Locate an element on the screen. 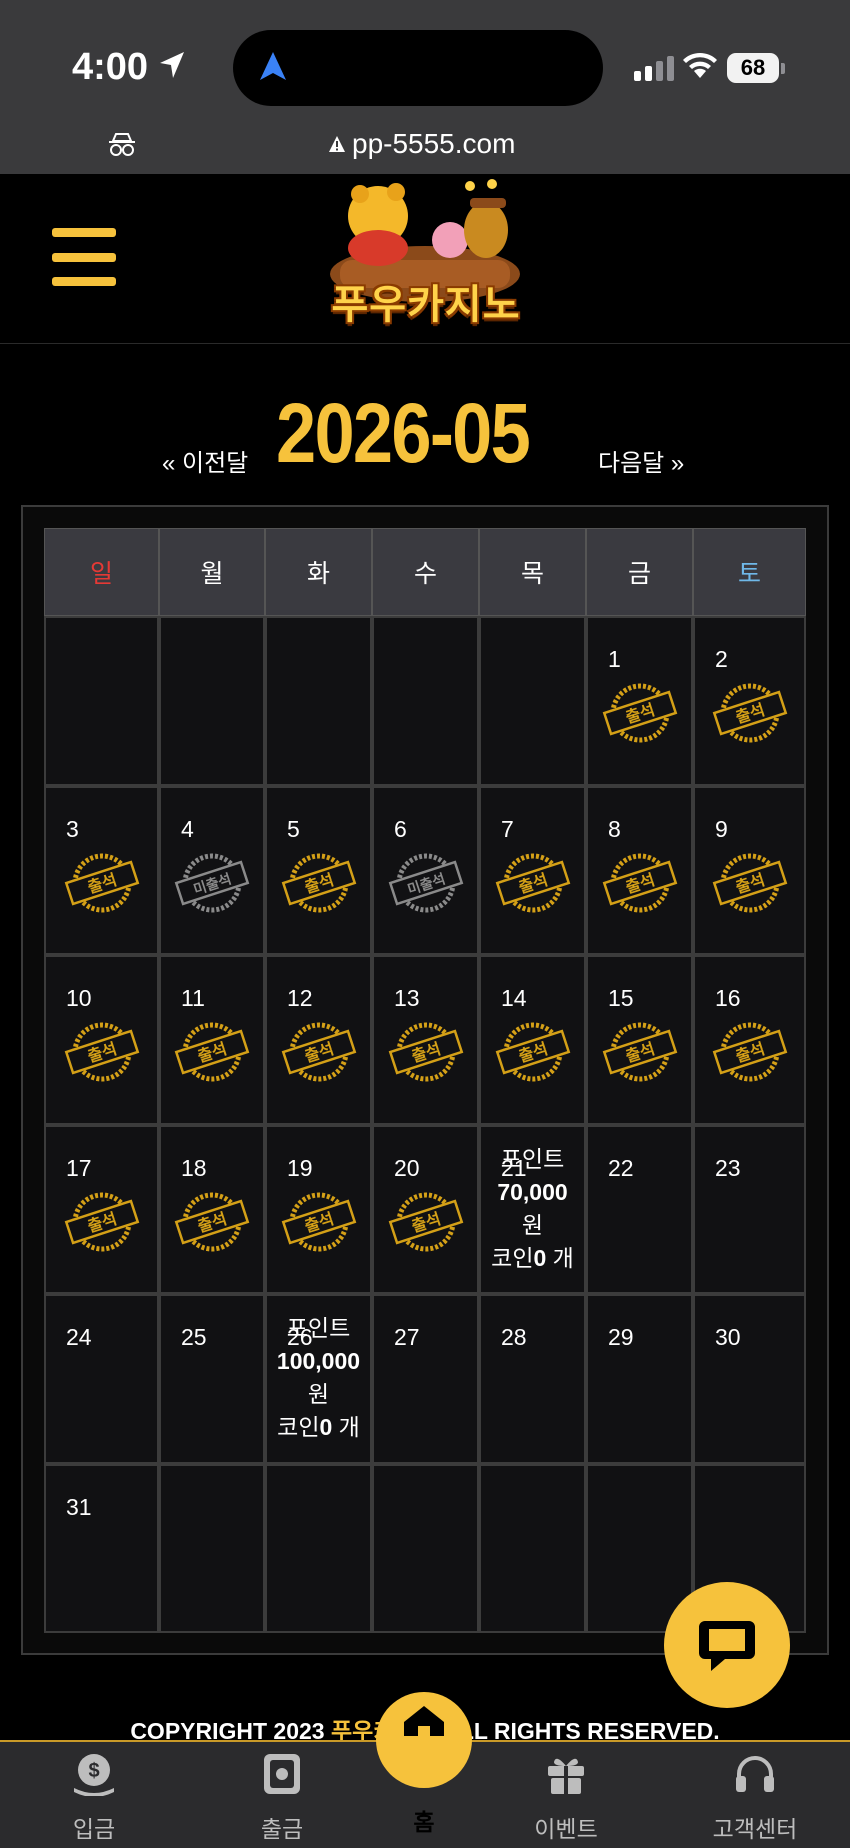 This screenshot has height=1848, width=850. nav-home is located at coordinates (424, 1740).